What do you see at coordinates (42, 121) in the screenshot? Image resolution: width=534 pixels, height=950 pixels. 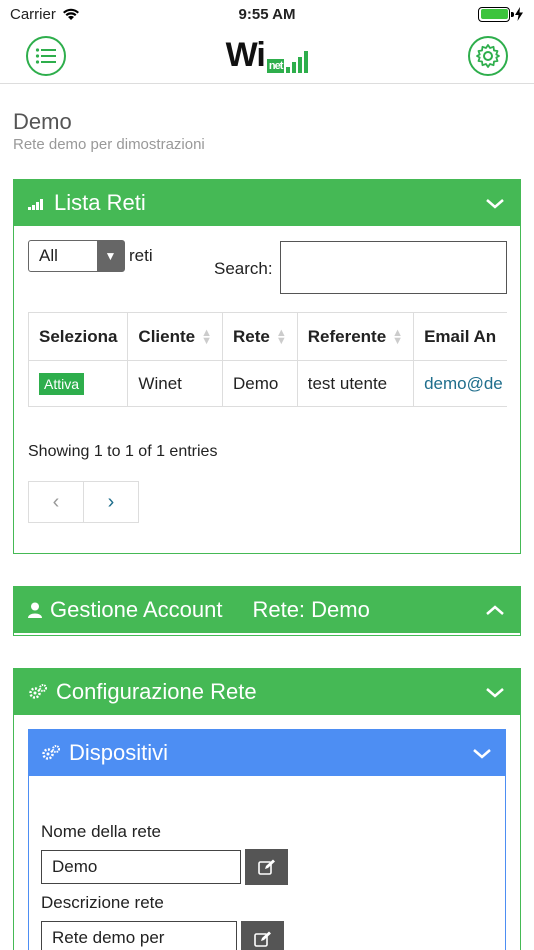 I see `page-title: Demo` at bounding box center [42, 121].